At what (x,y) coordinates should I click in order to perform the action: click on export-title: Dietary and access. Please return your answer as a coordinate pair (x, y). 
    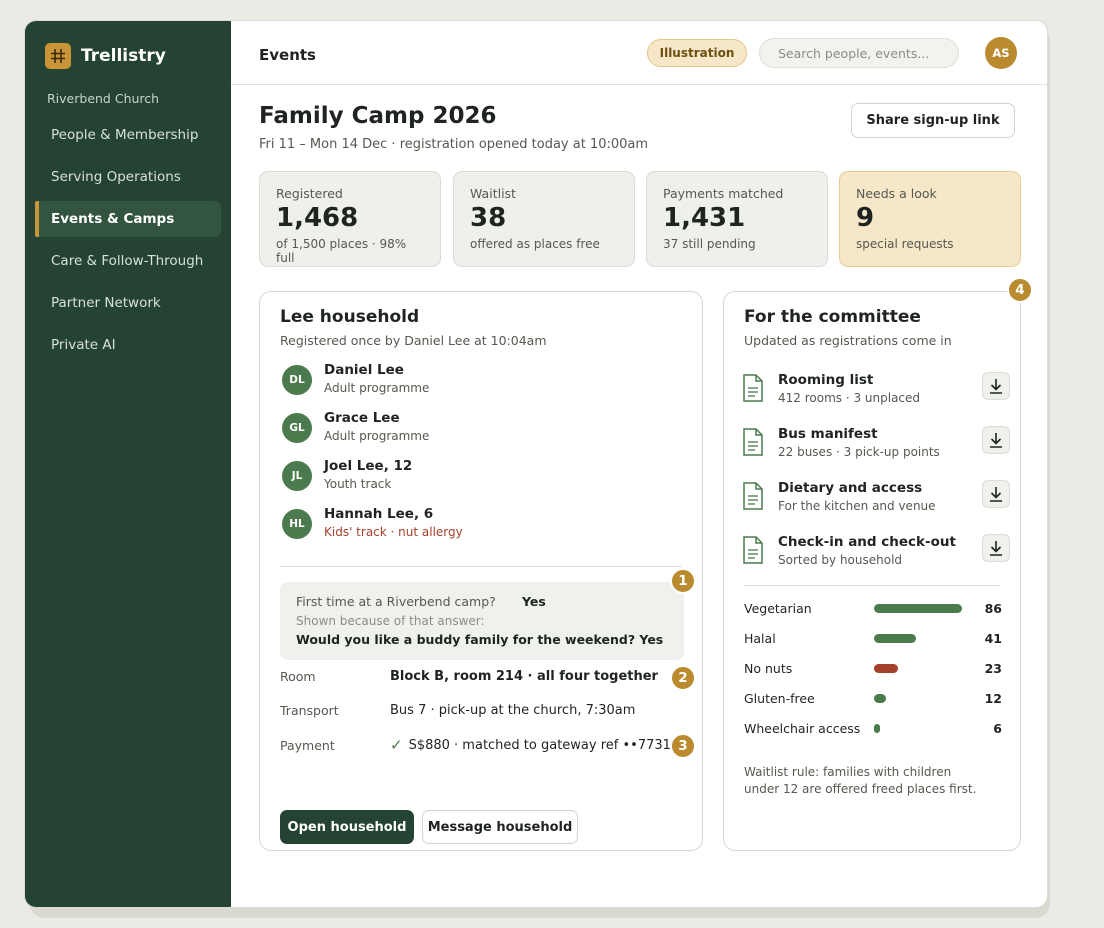
    Looking at the image, I should click on (850, 488).